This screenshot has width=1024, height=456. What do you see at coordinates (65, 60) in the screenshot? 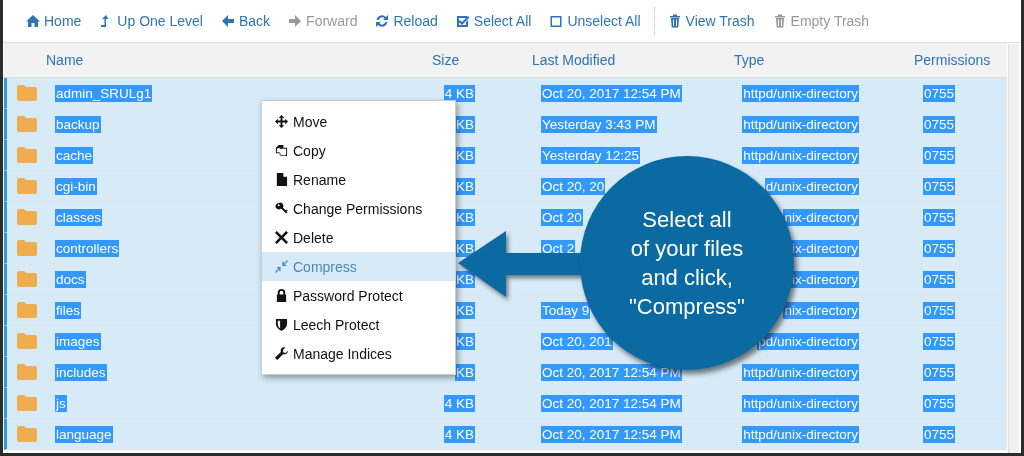
I see `column-header: Name` at bounding box center [65, 60].